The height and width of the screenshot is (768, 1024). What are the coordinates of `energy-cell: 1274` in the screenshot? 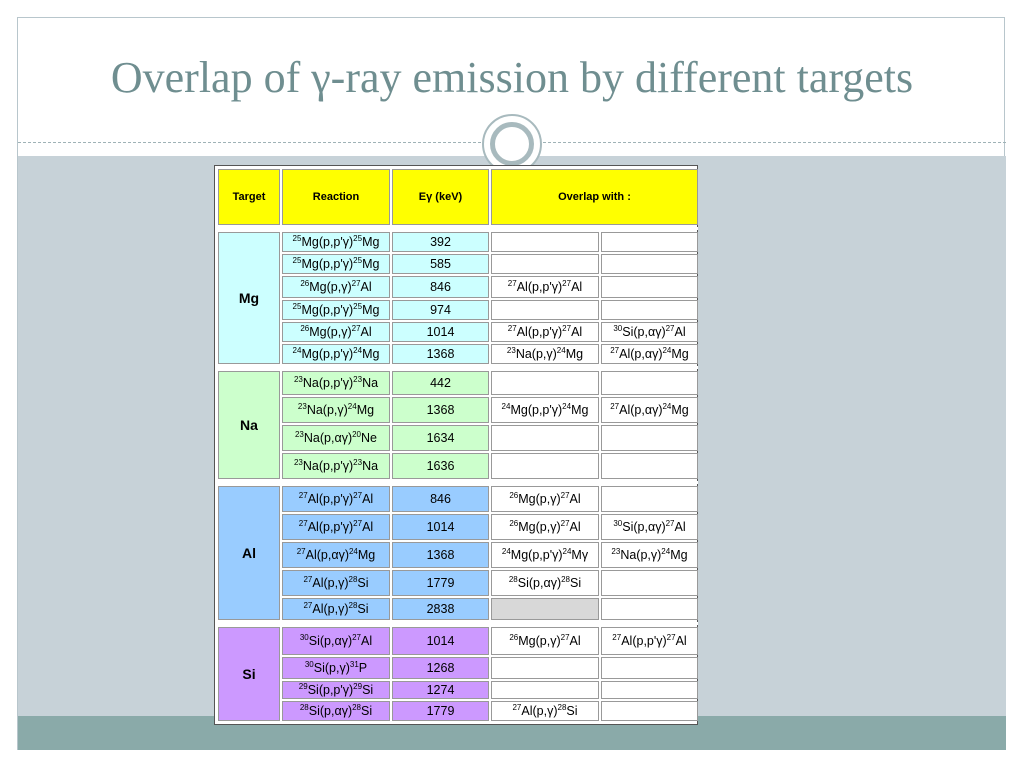 It's located at (440, 690).